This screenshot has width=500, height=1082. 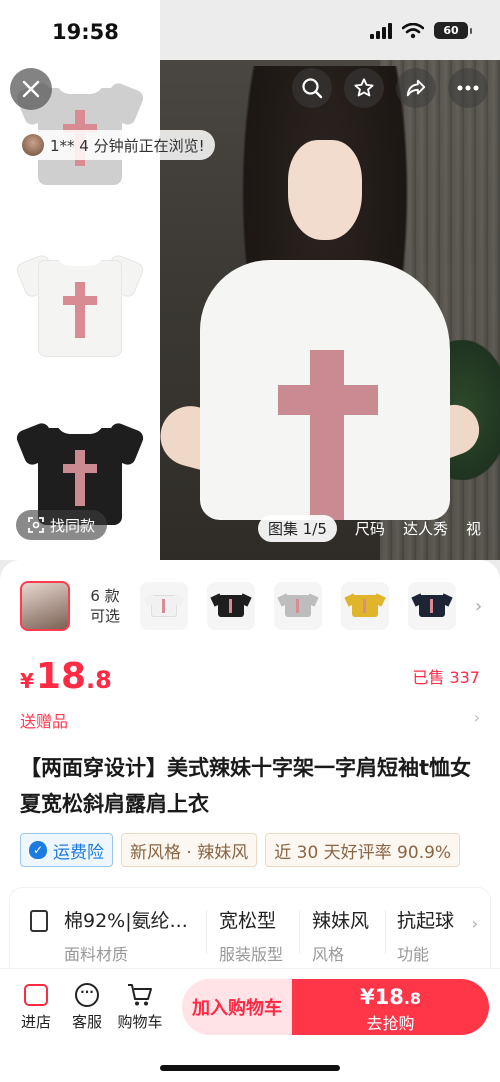 I want to click on store-button: 进店, so click(x=36, y=1007).